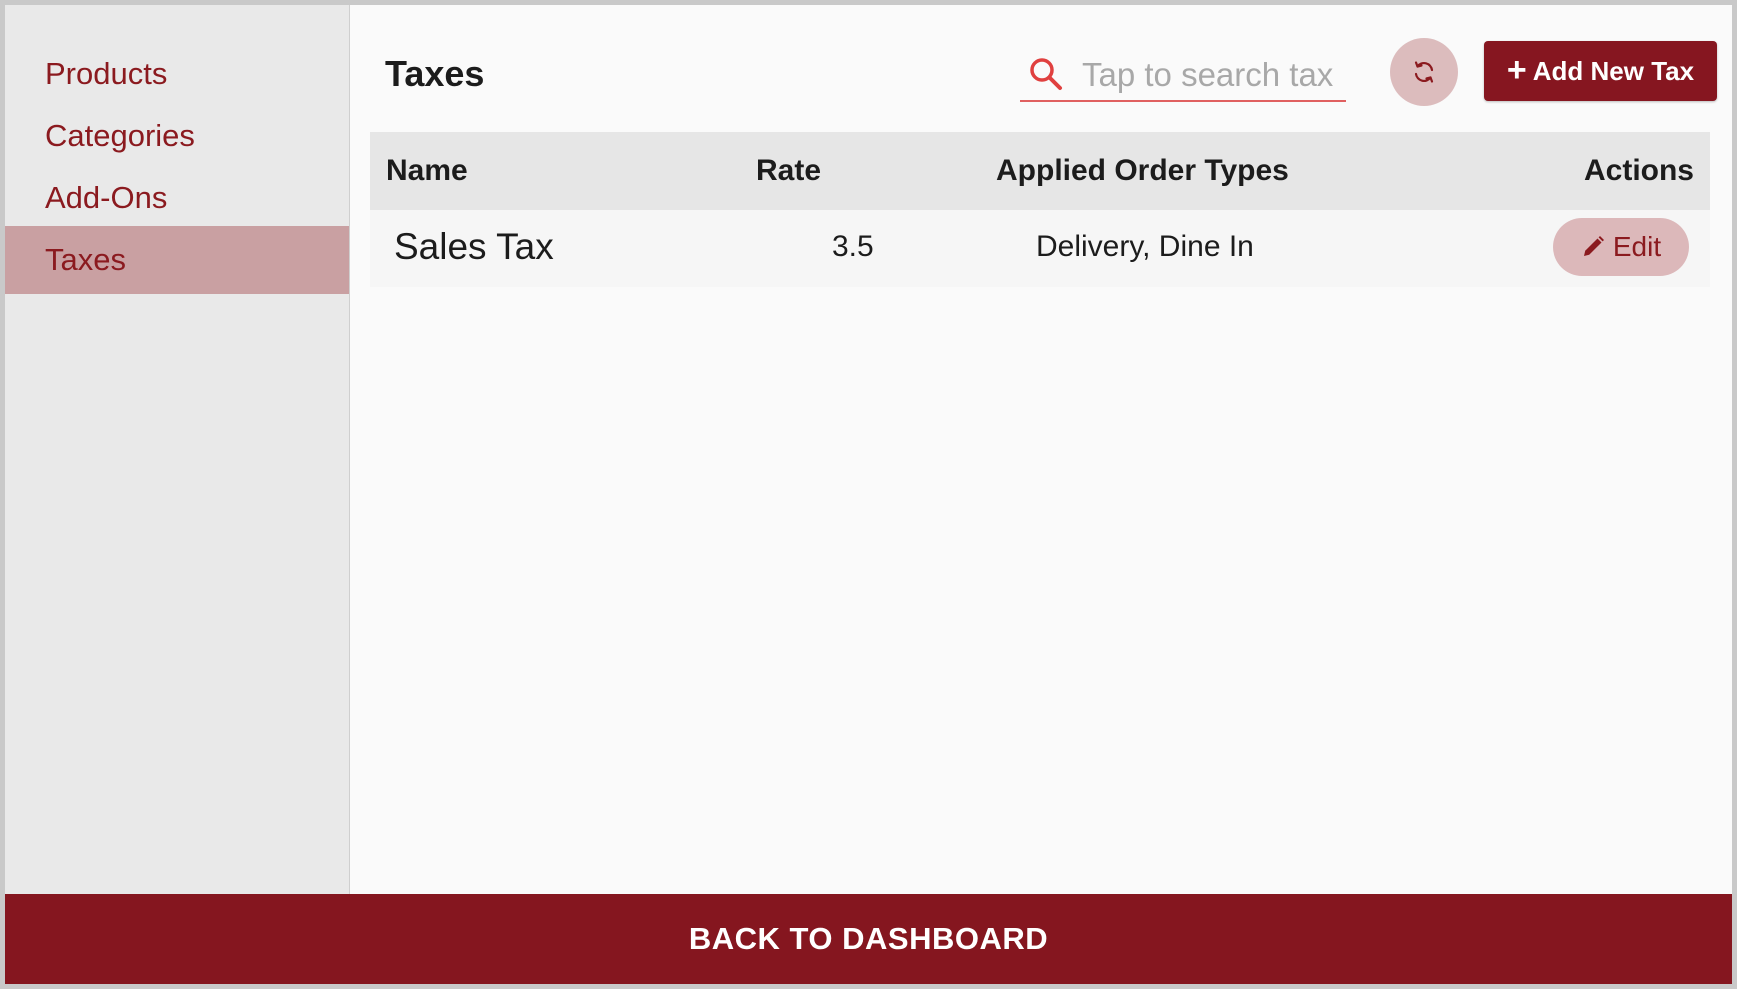 This screenshot has width=1737, height=989. What do you see at coordinates (1613, 70) in the screenshot?
I see `add-new-tax-label: Add New Tax` at bounding box center [1613, 70].